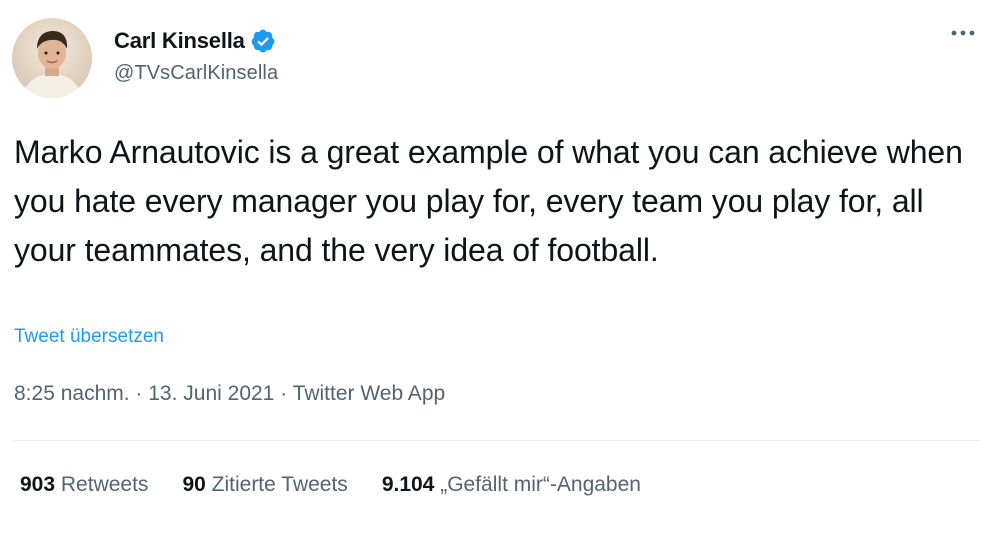 This screenshot has height=546, width=1000. I want to click on display-name: Carl Kinsella, so click(179, 41).